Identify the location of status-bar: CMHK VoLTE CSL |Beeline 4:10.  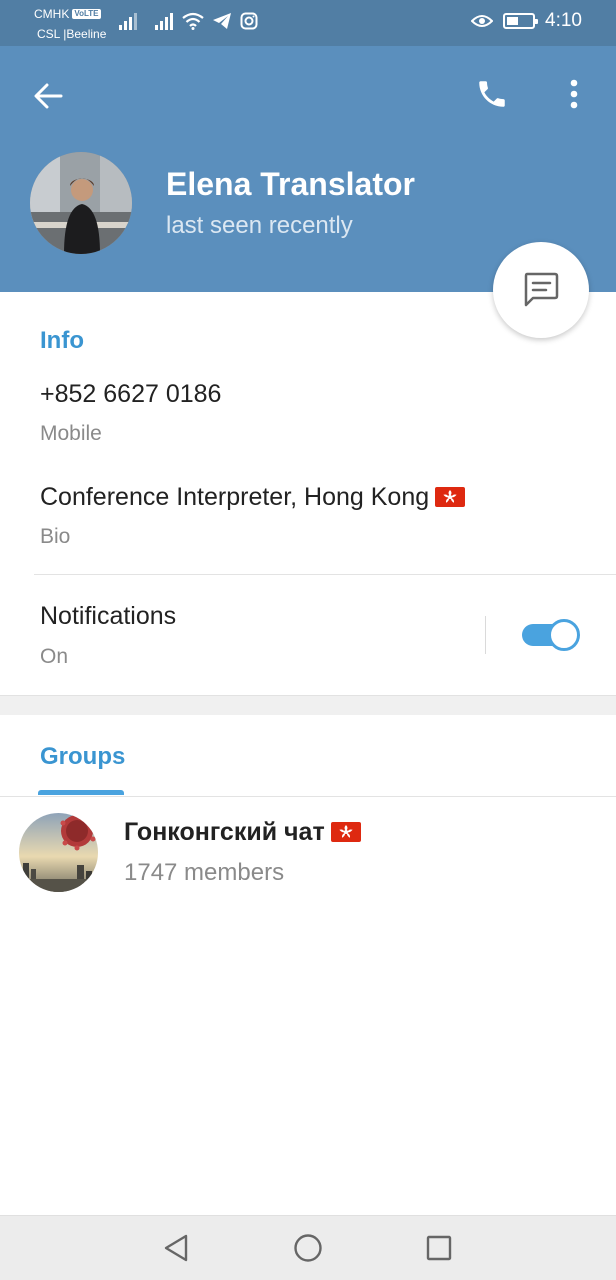
(308, 23).